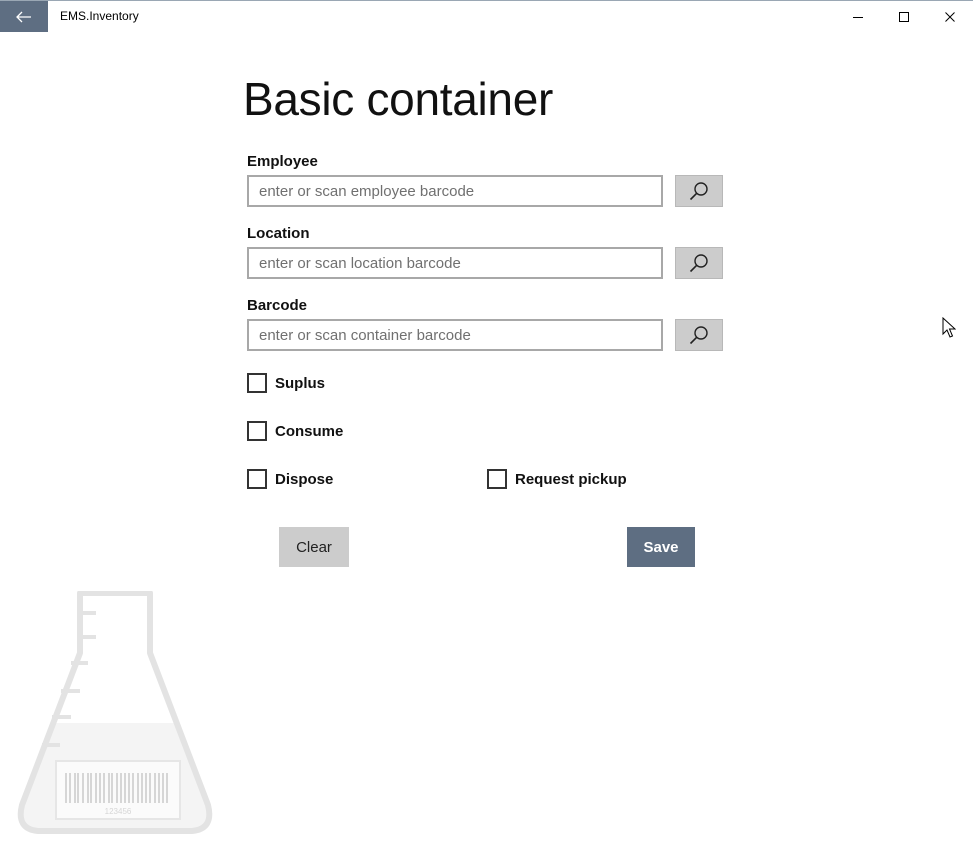  Describe the element at coordinates (282, 161) in the screenshot. I see `employee-label: Employee` at that location.